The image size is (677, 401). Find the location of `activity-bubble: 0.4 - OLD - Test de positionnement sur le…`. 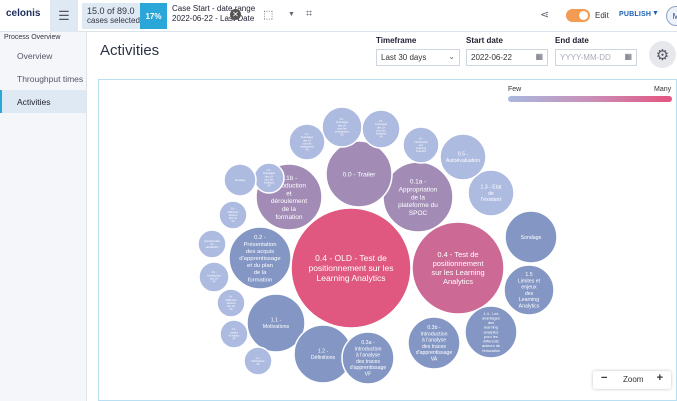

activity-bubble: 0.4 - OLD - Test de positionnement sur le… is located at coordinates (351, 268).